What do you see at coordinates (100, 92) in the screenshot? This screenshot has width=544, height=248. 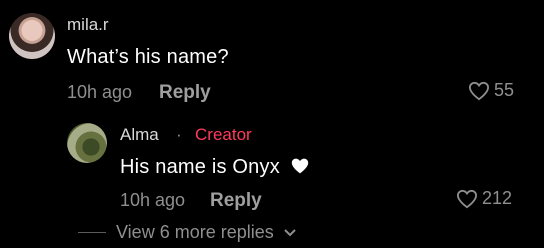 I see `comment-timestamp: 10h ago` at bounding box center [100, 92].